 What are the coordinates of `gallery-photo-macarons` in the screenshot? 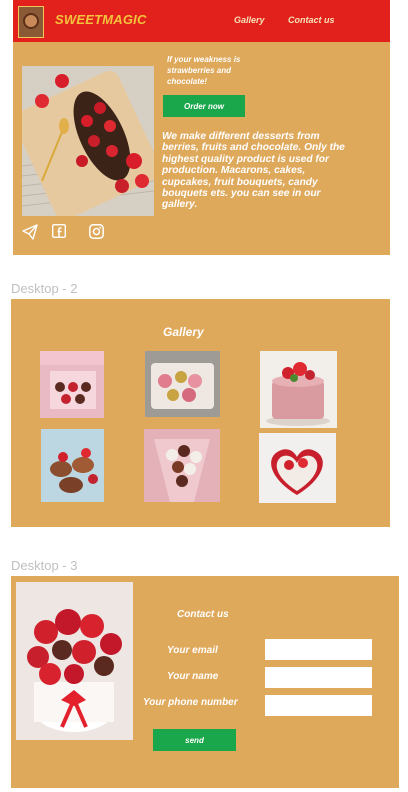 It's located at (72, 465).